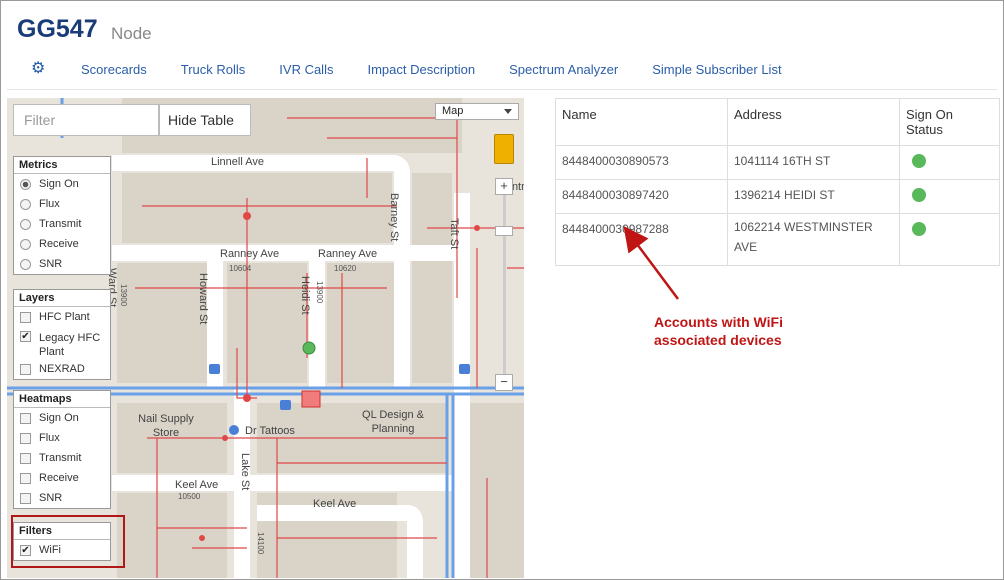 Image resolution: width=1004 pixels, height=580 pixels. Describe the element at coordinates (949, 122) in the screenshot. I see `column-header-sign-on-status: Sign On Status` at that location.